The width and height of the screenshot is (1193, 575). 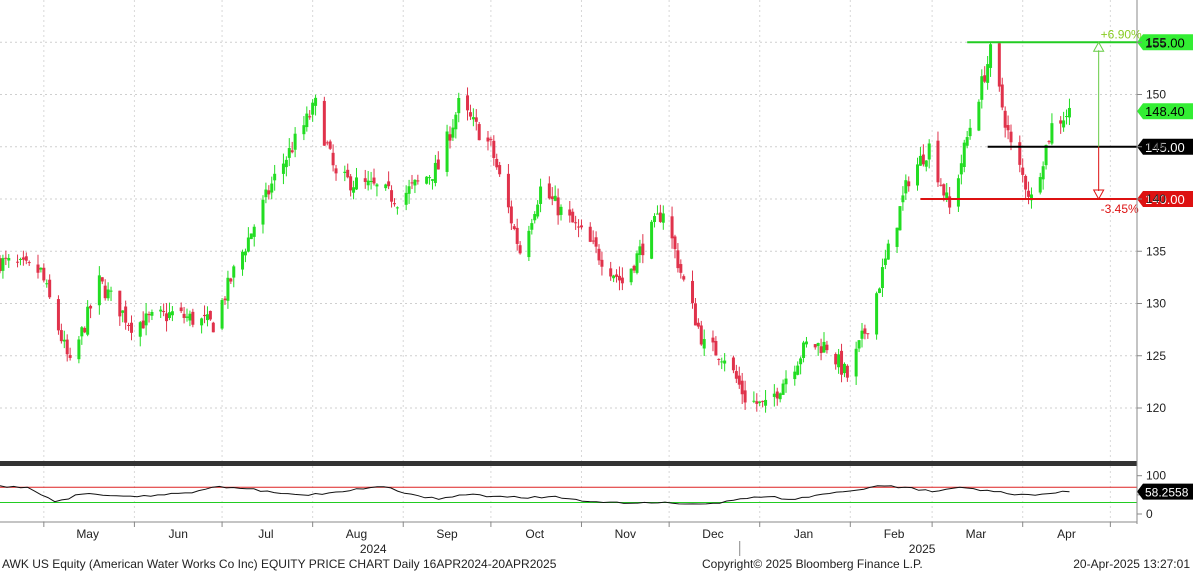 I want to click on main-y-axis: 120 125 130 135 140 145 150 155, so click(x=1151, y=225).